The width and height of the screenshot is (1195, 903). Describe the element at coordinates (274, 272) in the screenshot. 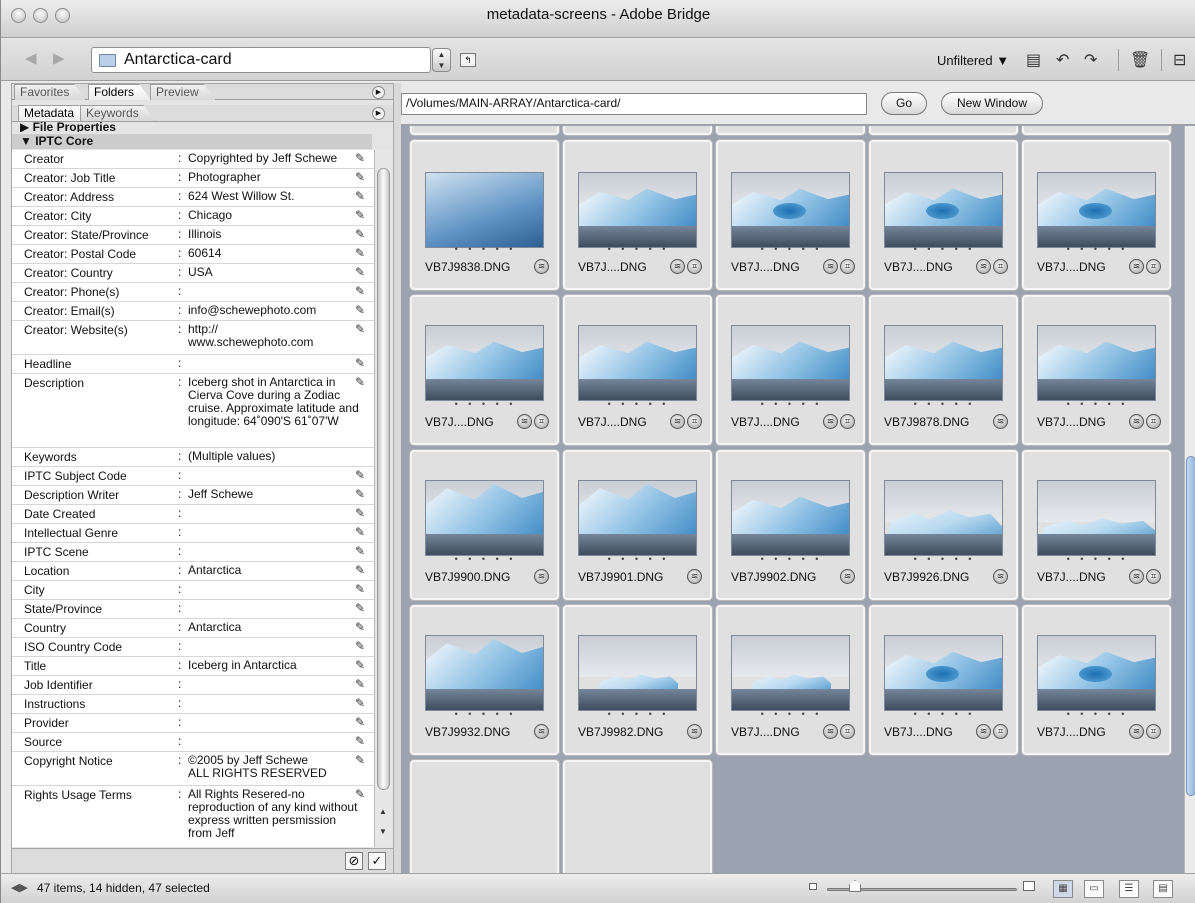

I see `metadata-value: USA` at that location.